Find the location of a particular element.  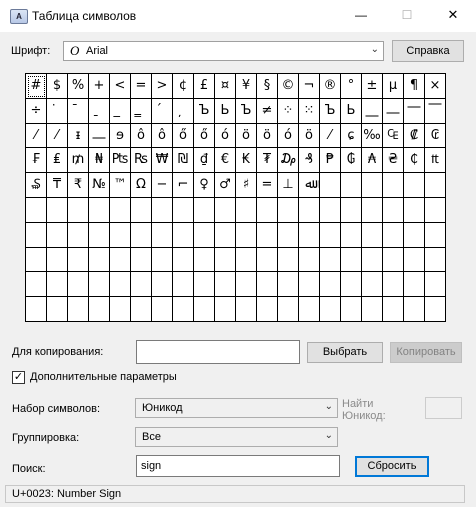

character-cell: ɘ is located at coordinates (120, 136).